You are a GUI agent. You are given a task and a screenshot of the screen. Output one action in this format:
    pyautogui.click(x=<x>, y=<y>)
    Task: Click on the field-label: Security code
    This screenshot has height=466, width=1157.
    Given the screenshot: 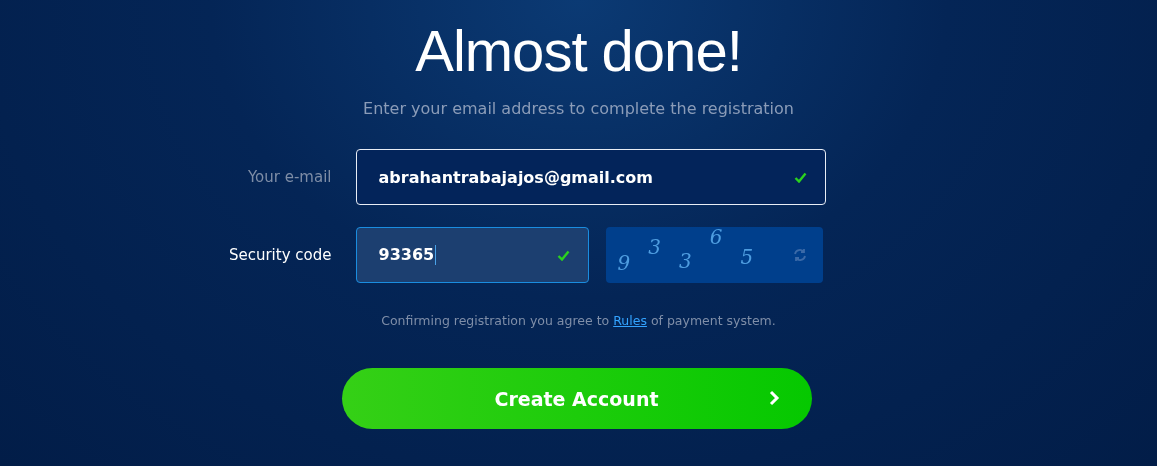 What is the action you would take?
    pyautogui.click(x=280, y=255)
    